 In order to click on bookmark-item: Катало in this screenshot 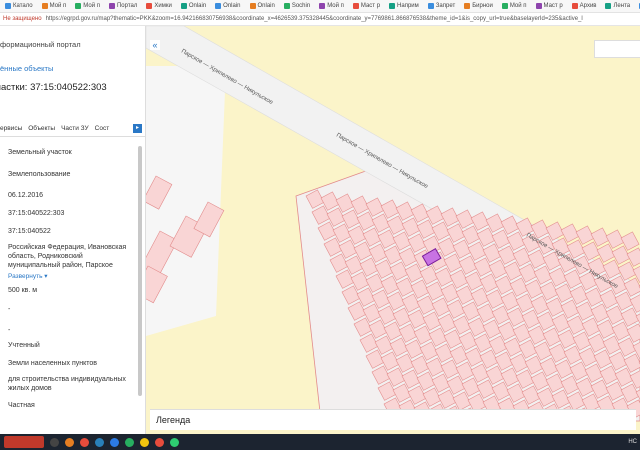, I will do `click(19, 6)`.